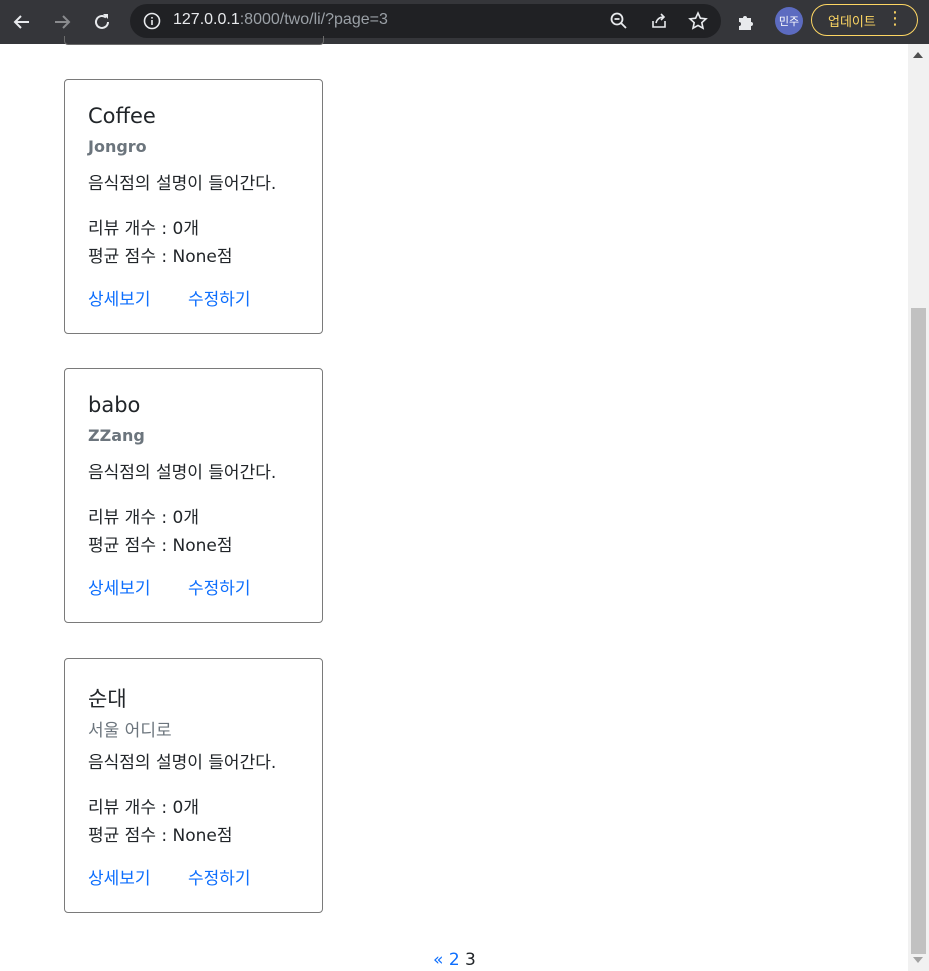 Image resolution: width=929 pixels, height=971 pixels. I want to click on profile-avatar: 민주, so click(789, 21).